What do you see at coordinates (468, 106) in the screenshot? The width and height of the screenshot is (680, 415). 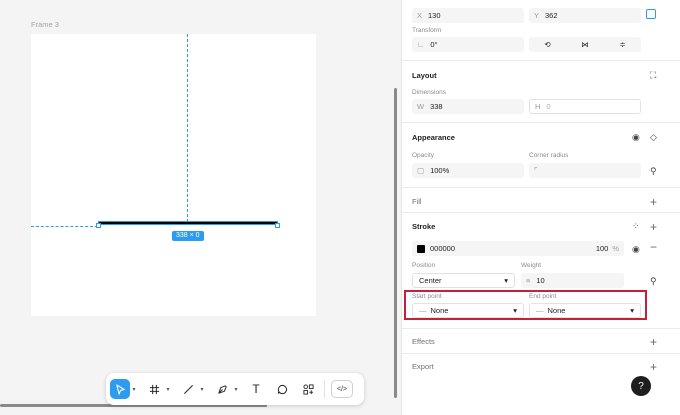 I see `width-field: W 338` at bounding box center [468, 106].